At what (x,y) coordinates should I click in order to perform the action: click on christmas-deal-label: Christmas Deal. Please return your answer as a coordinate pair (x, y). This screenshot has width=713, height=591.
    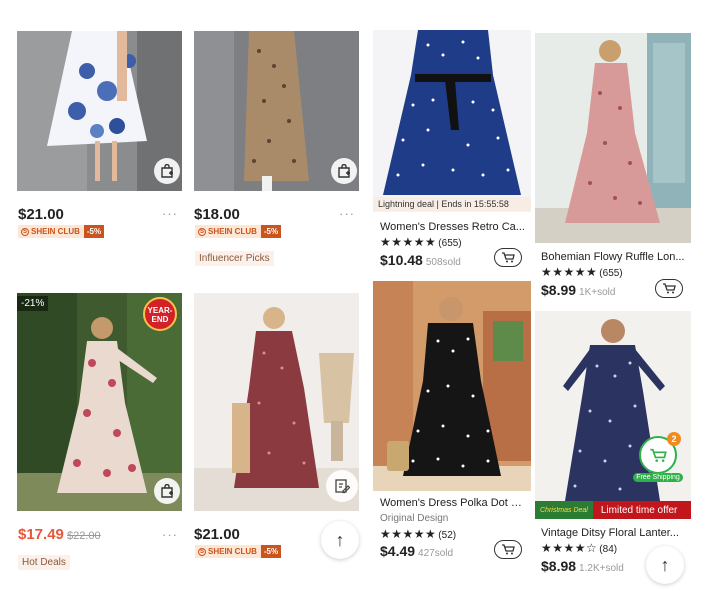
    Looking at the image, I should click on (564, 510).